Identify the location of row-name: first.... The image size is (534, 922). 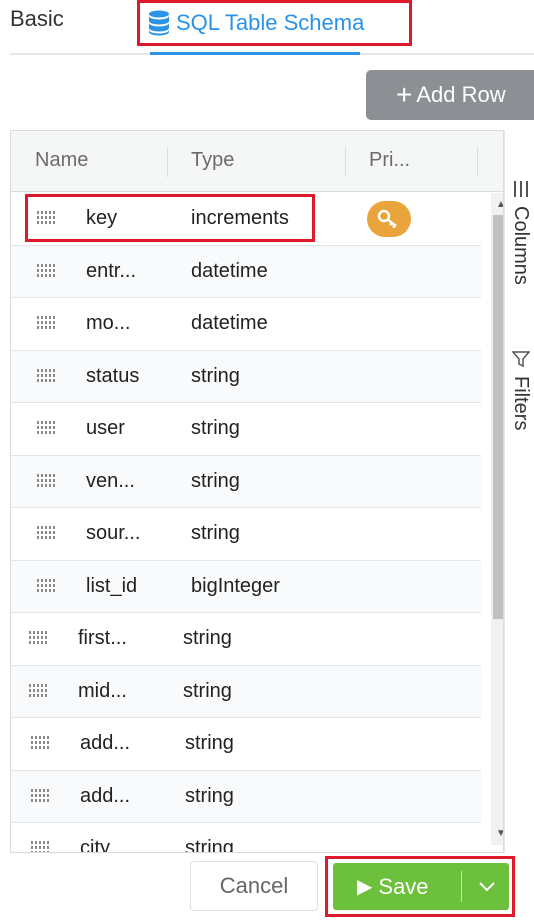
(102, 638).